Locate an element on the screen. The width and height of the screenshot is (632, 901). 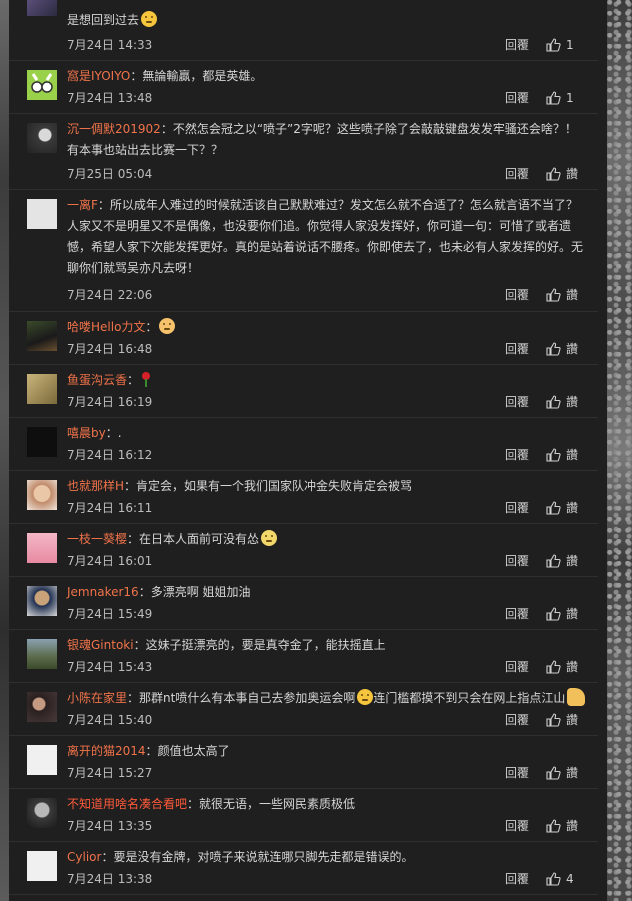
username-link: 嘻晨by is located at coordinates (86, 433).